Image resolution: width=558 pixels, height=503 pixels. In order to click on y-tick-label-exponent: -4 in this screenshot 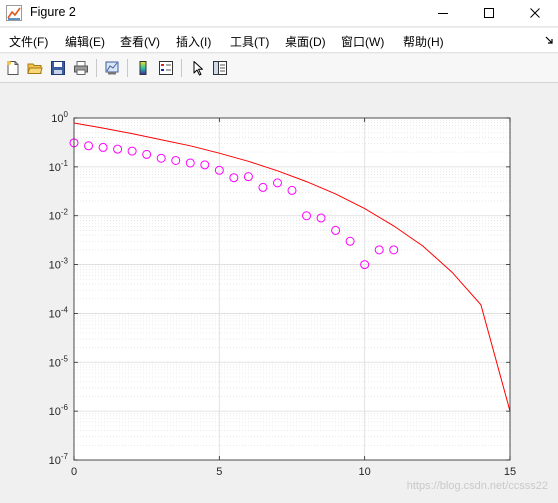, I will do `click(65, 309)`.